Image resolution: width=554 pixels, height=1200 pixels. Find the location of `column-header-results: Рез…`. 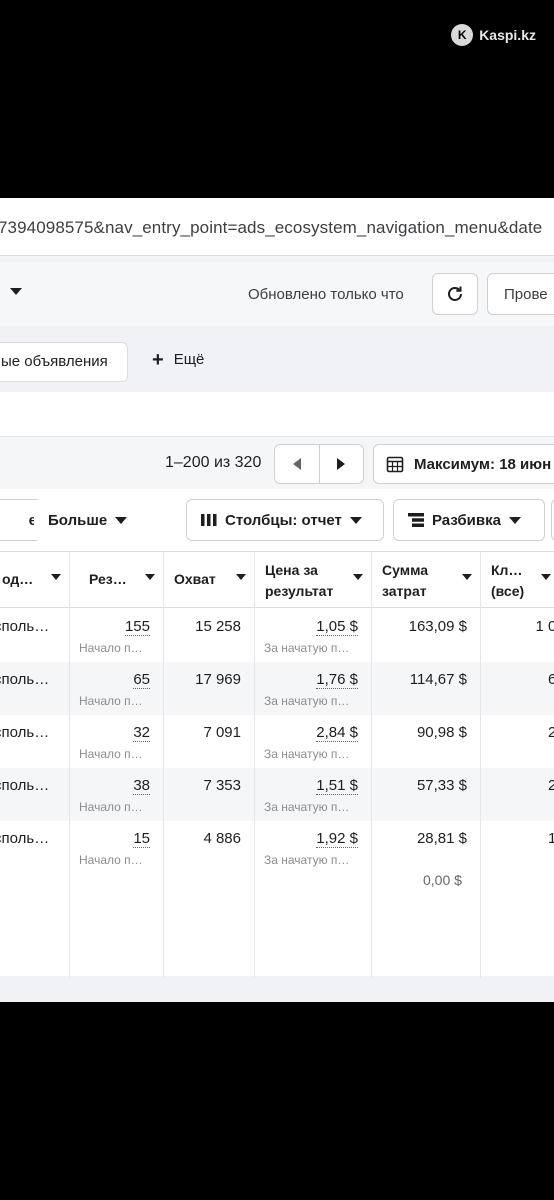

column-header-results: Рез… is located at coordinates (116, 580).